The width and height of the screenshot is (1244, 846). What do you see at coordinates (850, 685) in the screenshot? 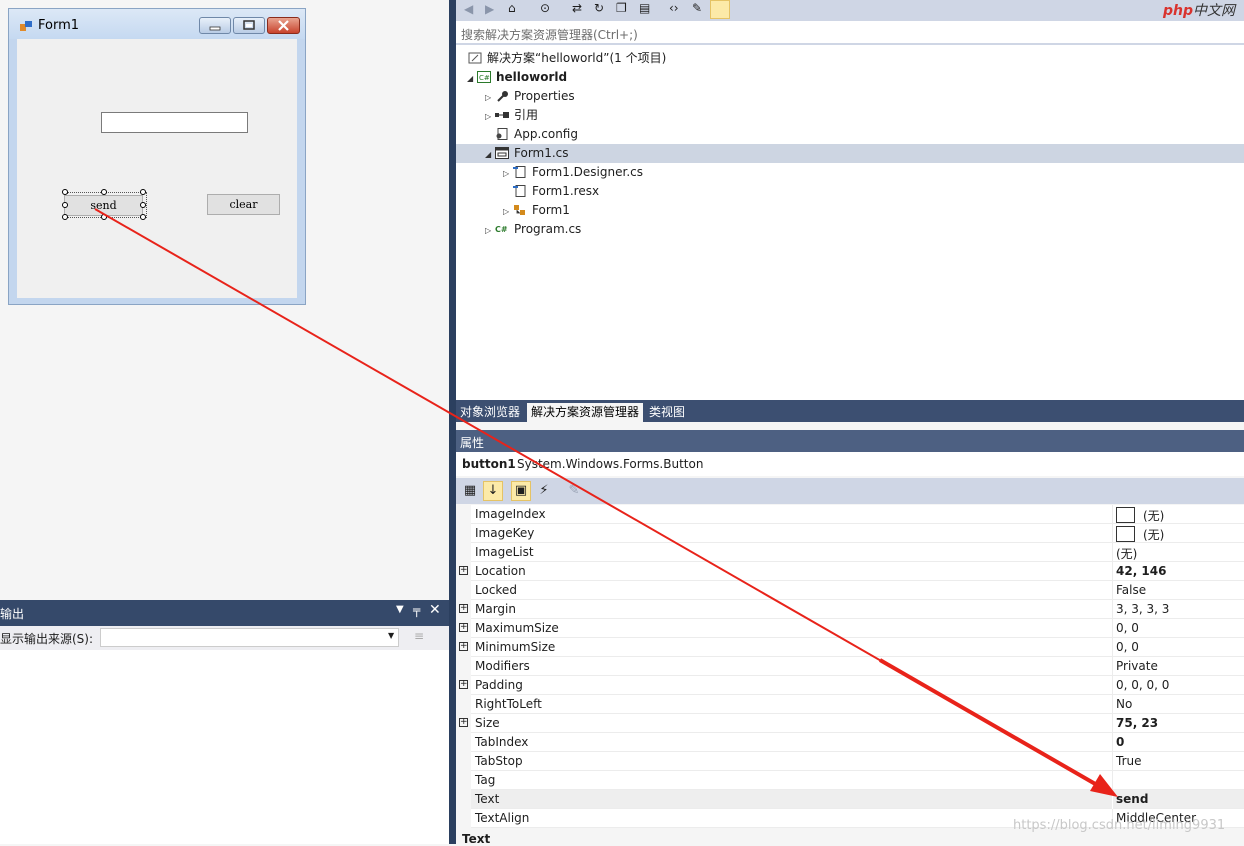
I see `property-row: + Padding 0, 0, 0, 0` at bounding box center [850, 685].